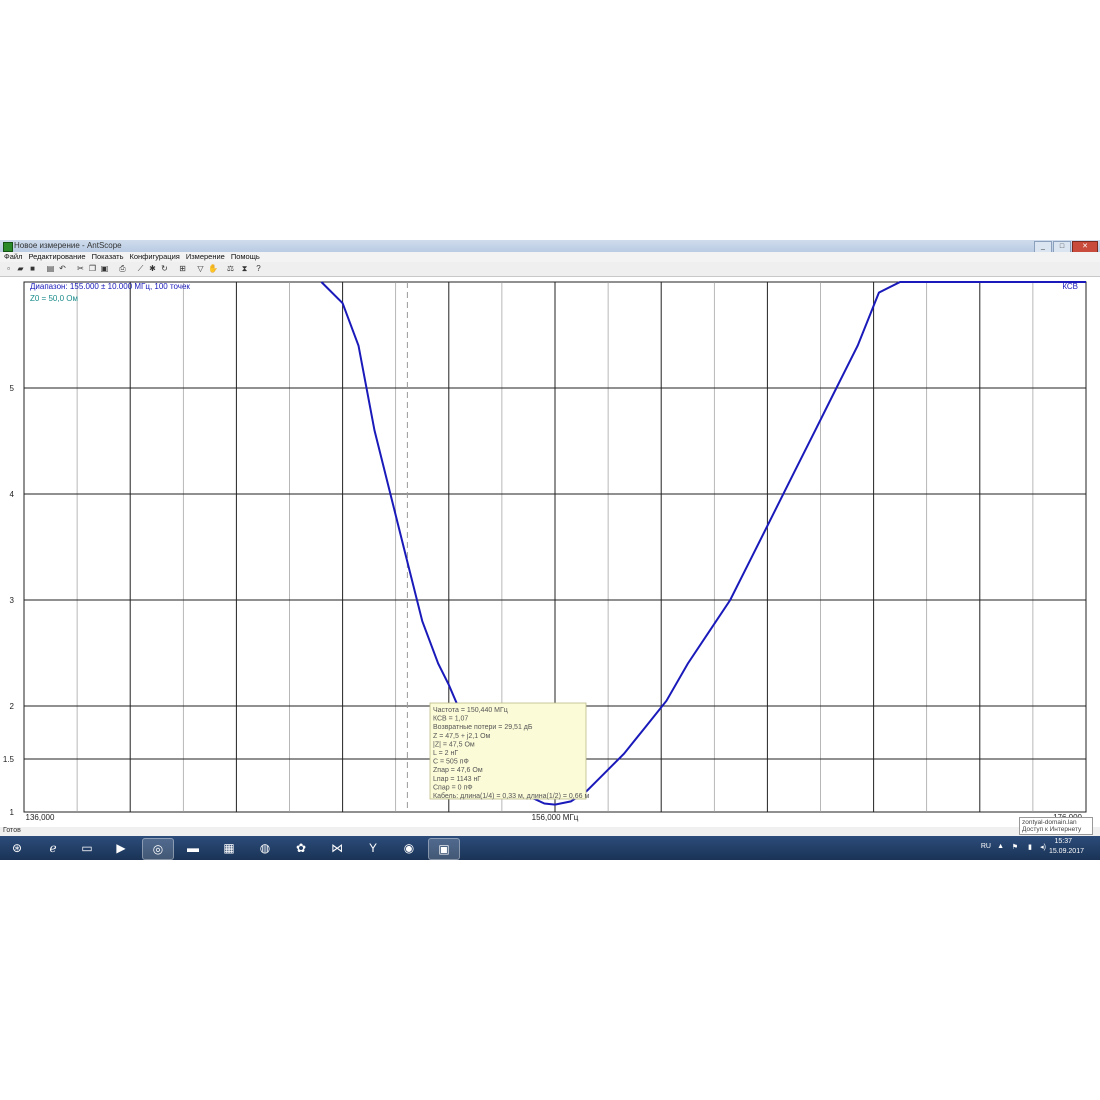 This screenshot has width=1100, height=1100. Describe the element at coordinates (550, 246) in the screenshot. I see `title-bar: Новое измерение - AntScope _ □ ✕` at that location.